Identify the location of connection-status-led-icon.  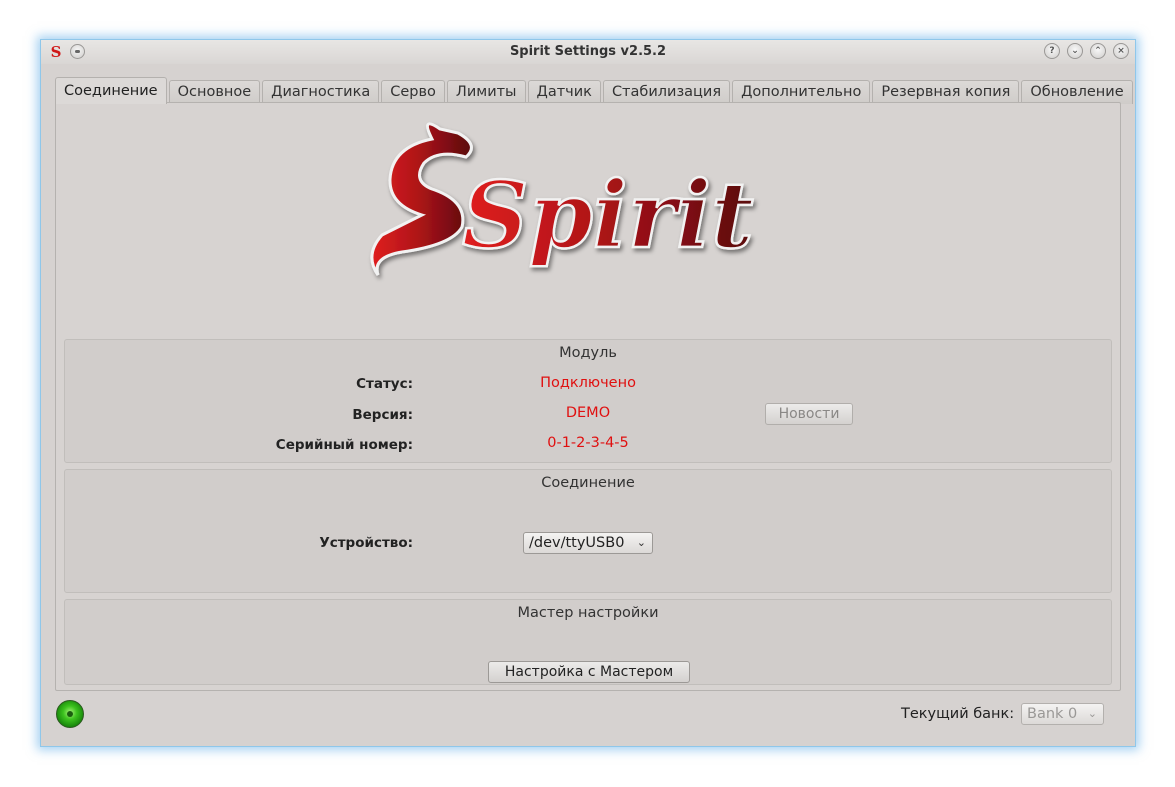
(70, 714).